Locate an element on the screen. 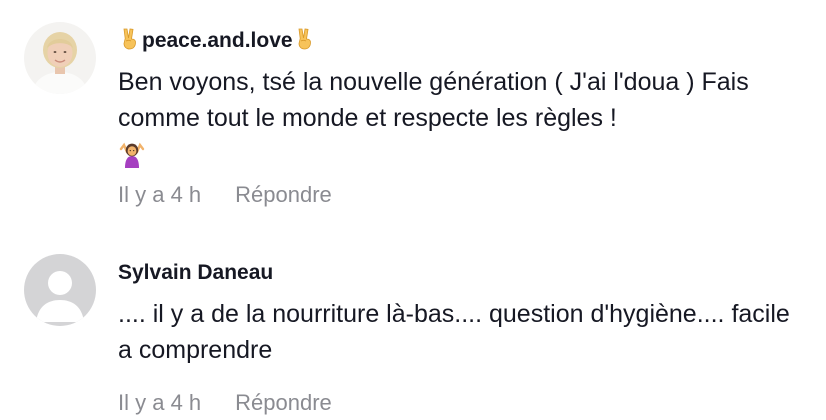 The width and height of the screenshot is (826, 420). default-avatar-icon is located at coordinates (60, 290).